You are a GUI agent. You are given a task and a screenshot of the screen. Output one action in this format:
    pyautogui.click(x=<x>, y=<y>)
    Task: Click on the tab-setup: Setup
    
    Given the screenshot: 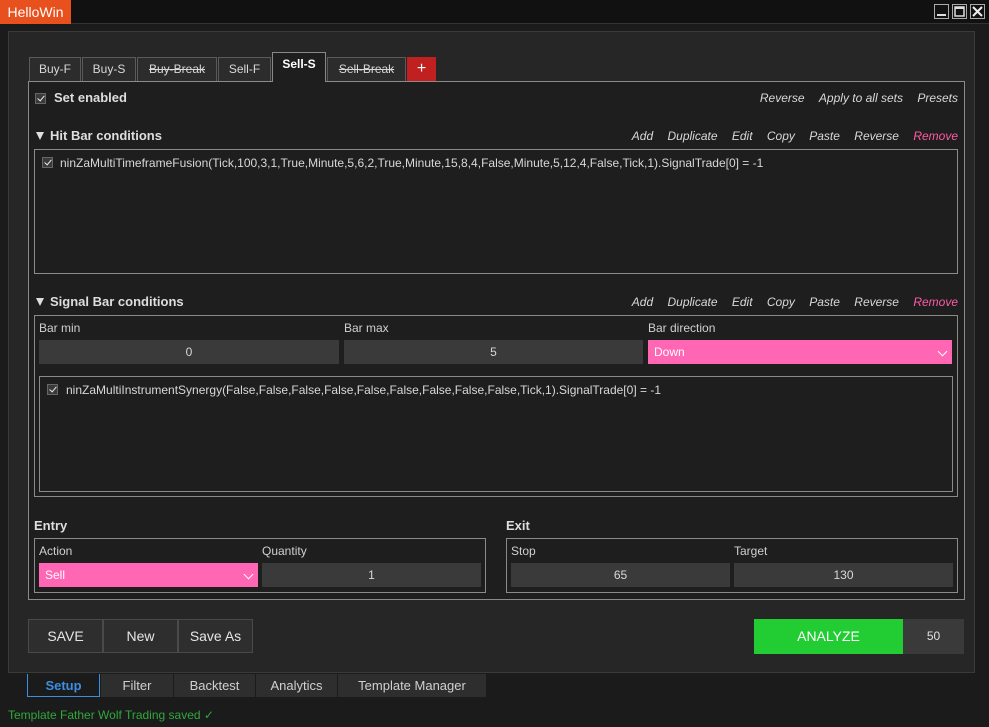 What is the action you would take?
    pyautogui.click(x=63, y=685)
    